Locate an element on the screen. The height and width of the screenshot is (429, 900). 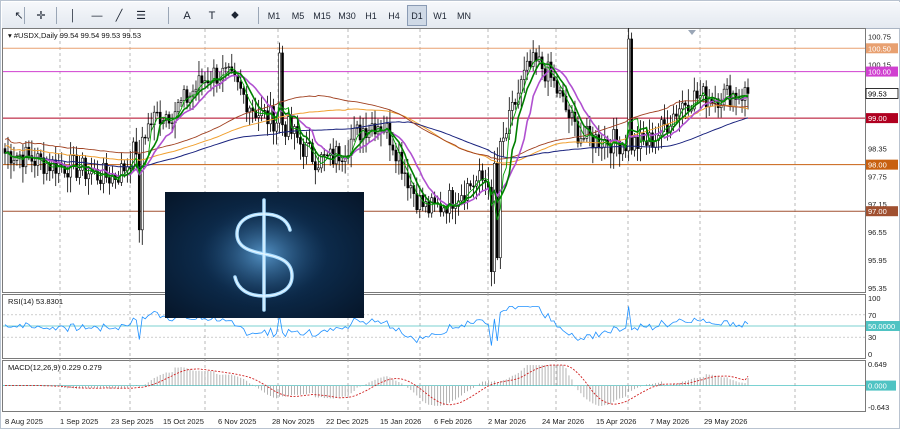
text-icon: A is located at coordinates (187, 15).